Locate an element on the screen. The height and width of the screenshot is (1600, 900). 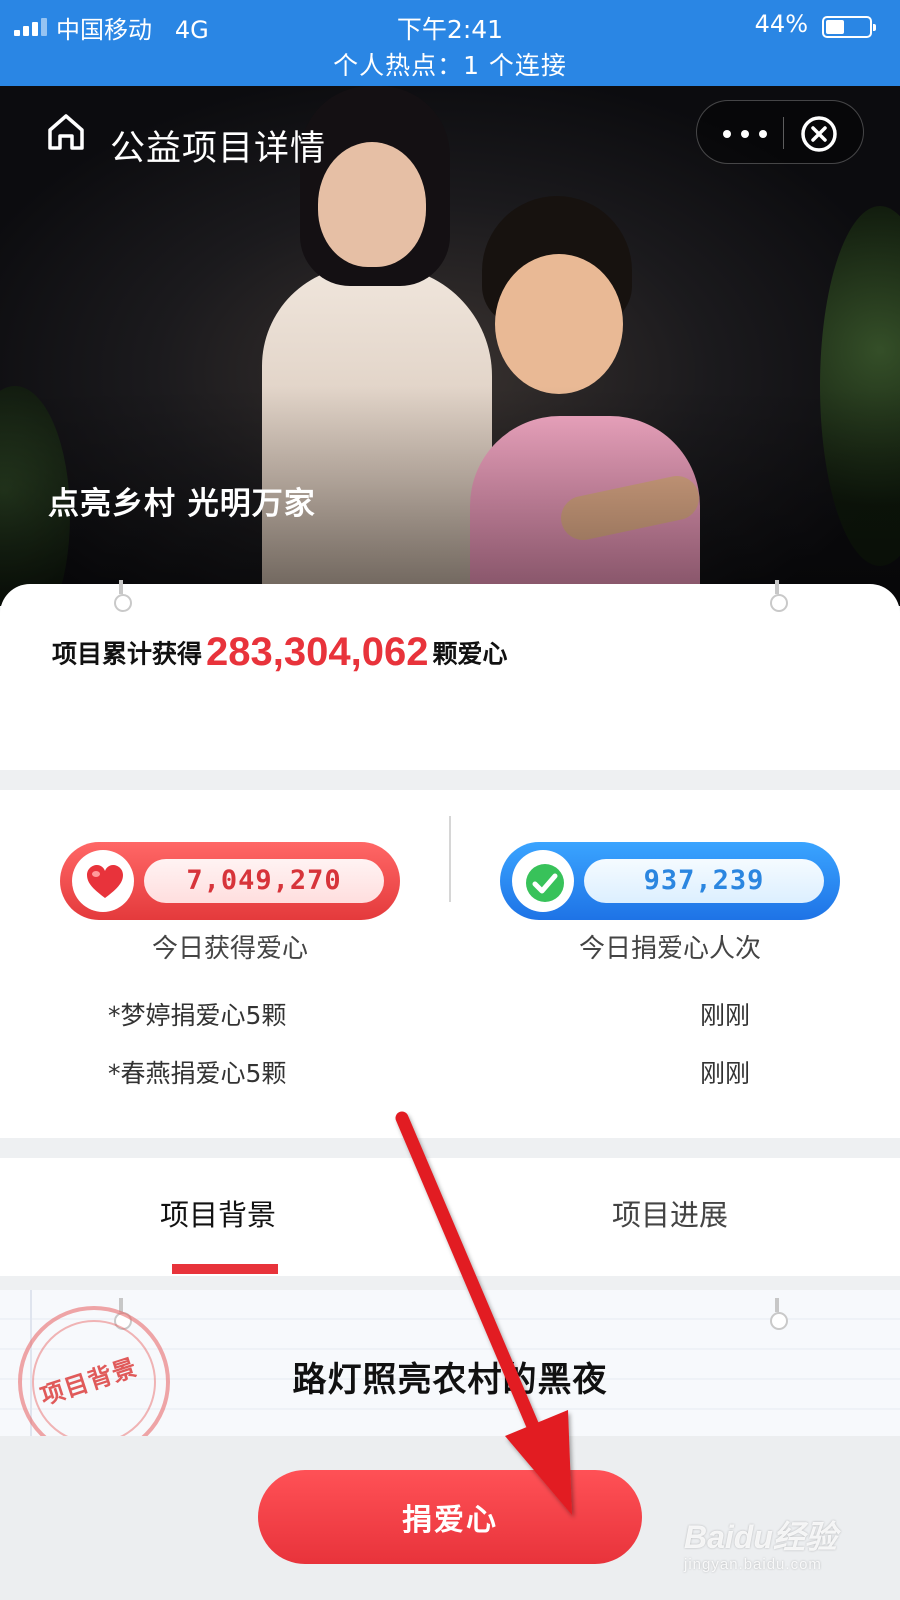
heart-icon is located at coordinates (103, 881).